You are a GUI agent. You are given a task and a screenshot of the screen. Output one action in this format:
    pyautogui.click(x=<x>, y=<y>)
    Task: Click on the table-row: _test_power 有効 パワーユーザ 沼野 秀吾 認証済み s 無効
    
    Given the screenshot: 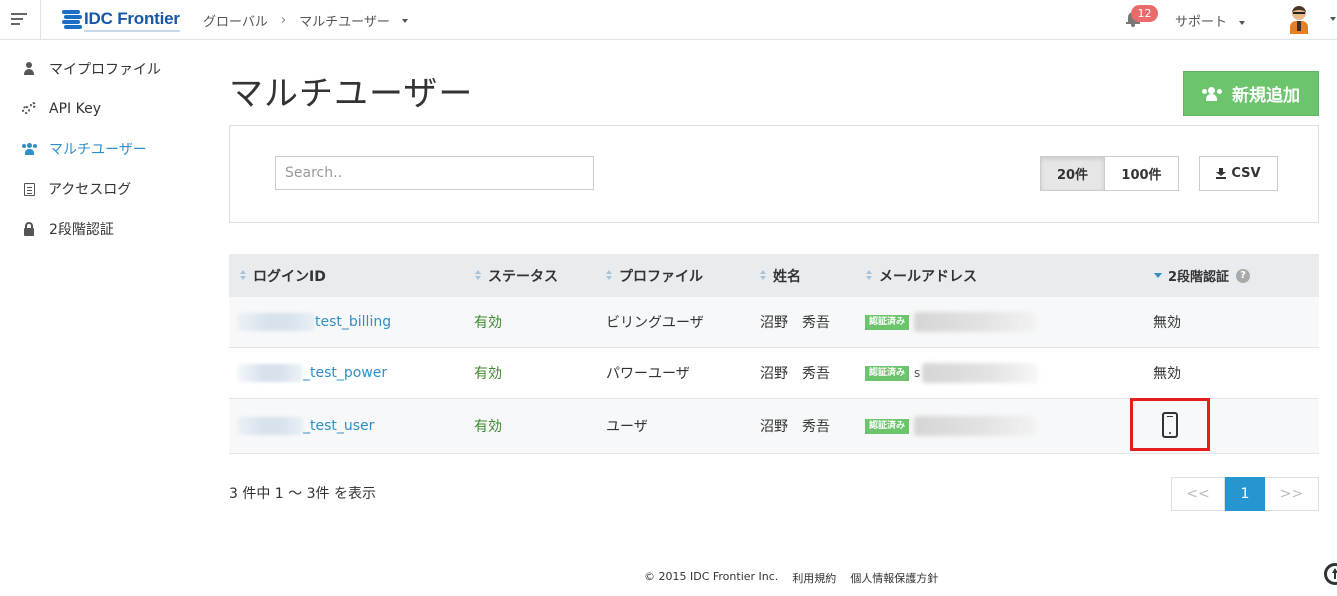 What is the action you would take?
    pyautogui.click(x=774, y=373)
    